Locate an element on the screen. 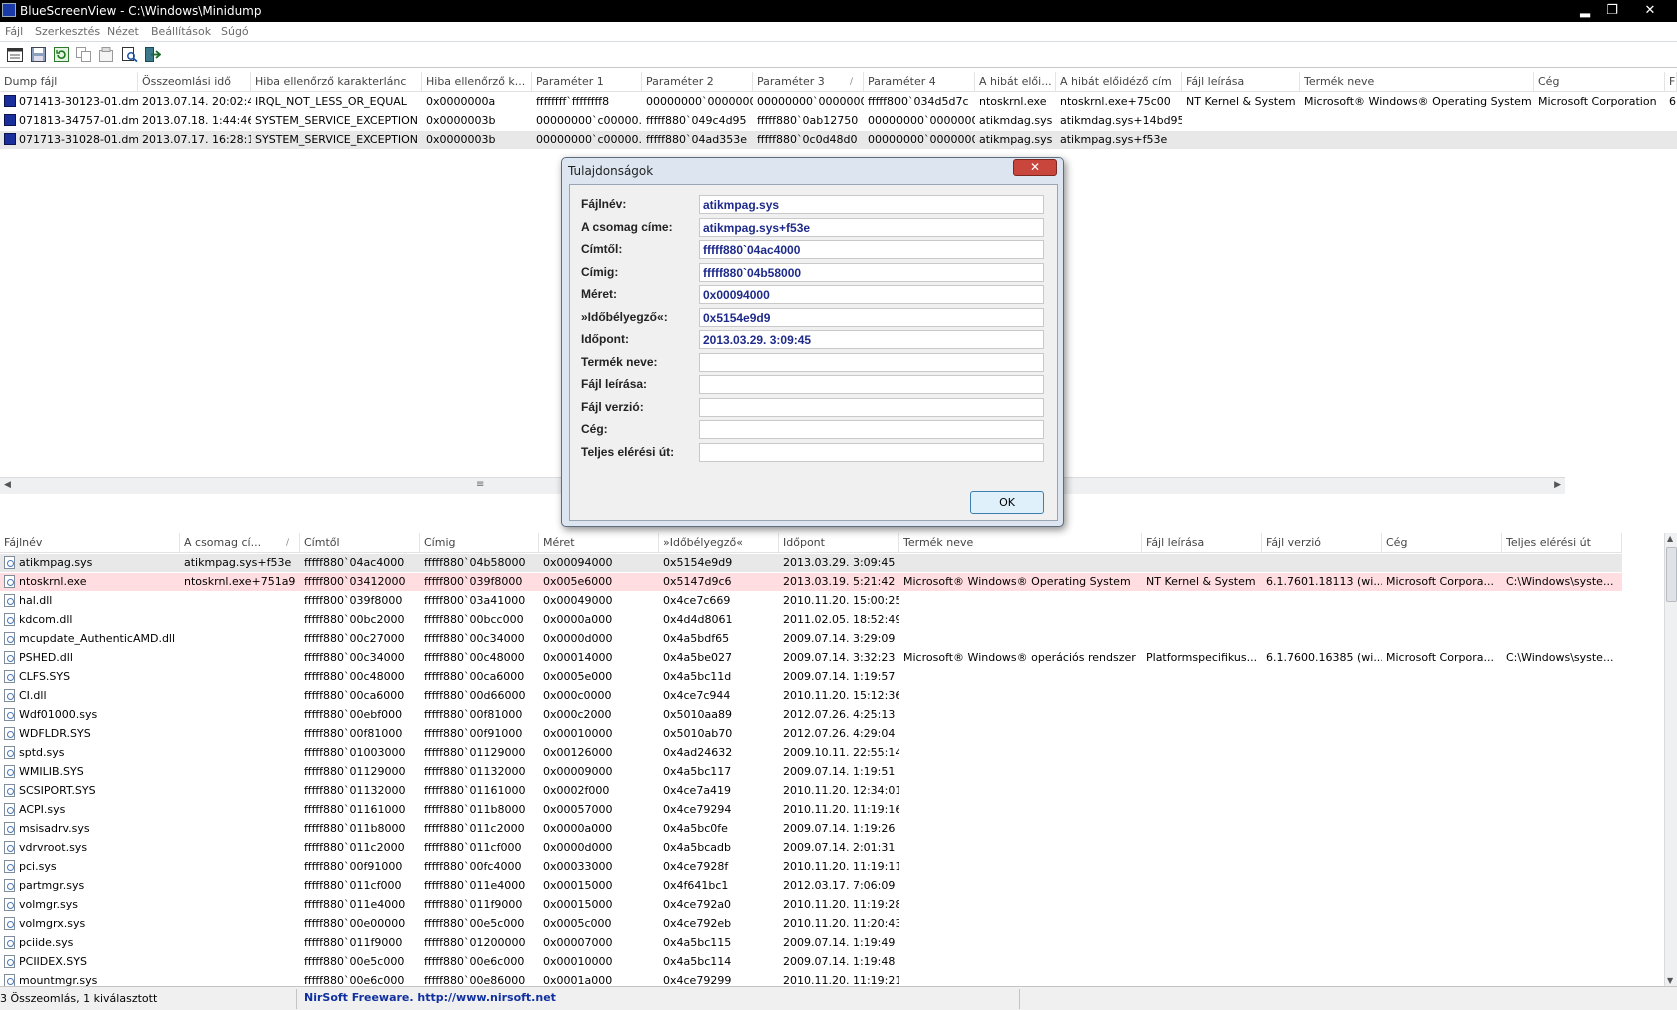  field-value: atikmpag.sys is located at coordinates (871, 204).